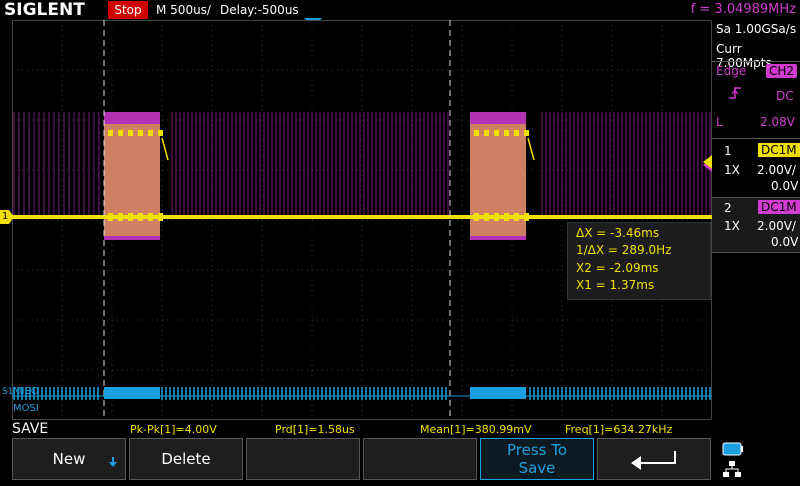 This screenshot has width=800, height=486. I want to click on cursor-x2: X2 = -2.09ms, so click(617, 268).